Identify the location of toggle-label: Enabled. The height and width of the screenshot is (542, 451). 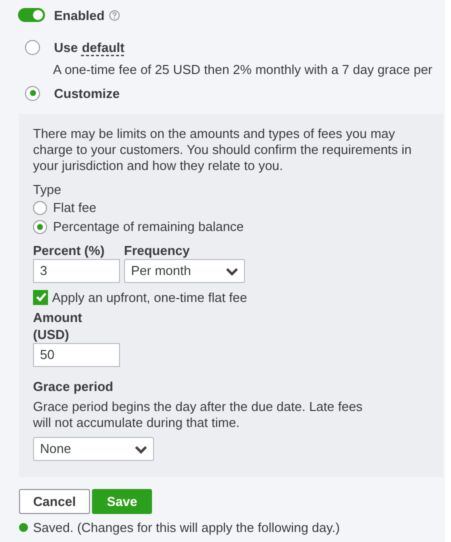
(79, 15).